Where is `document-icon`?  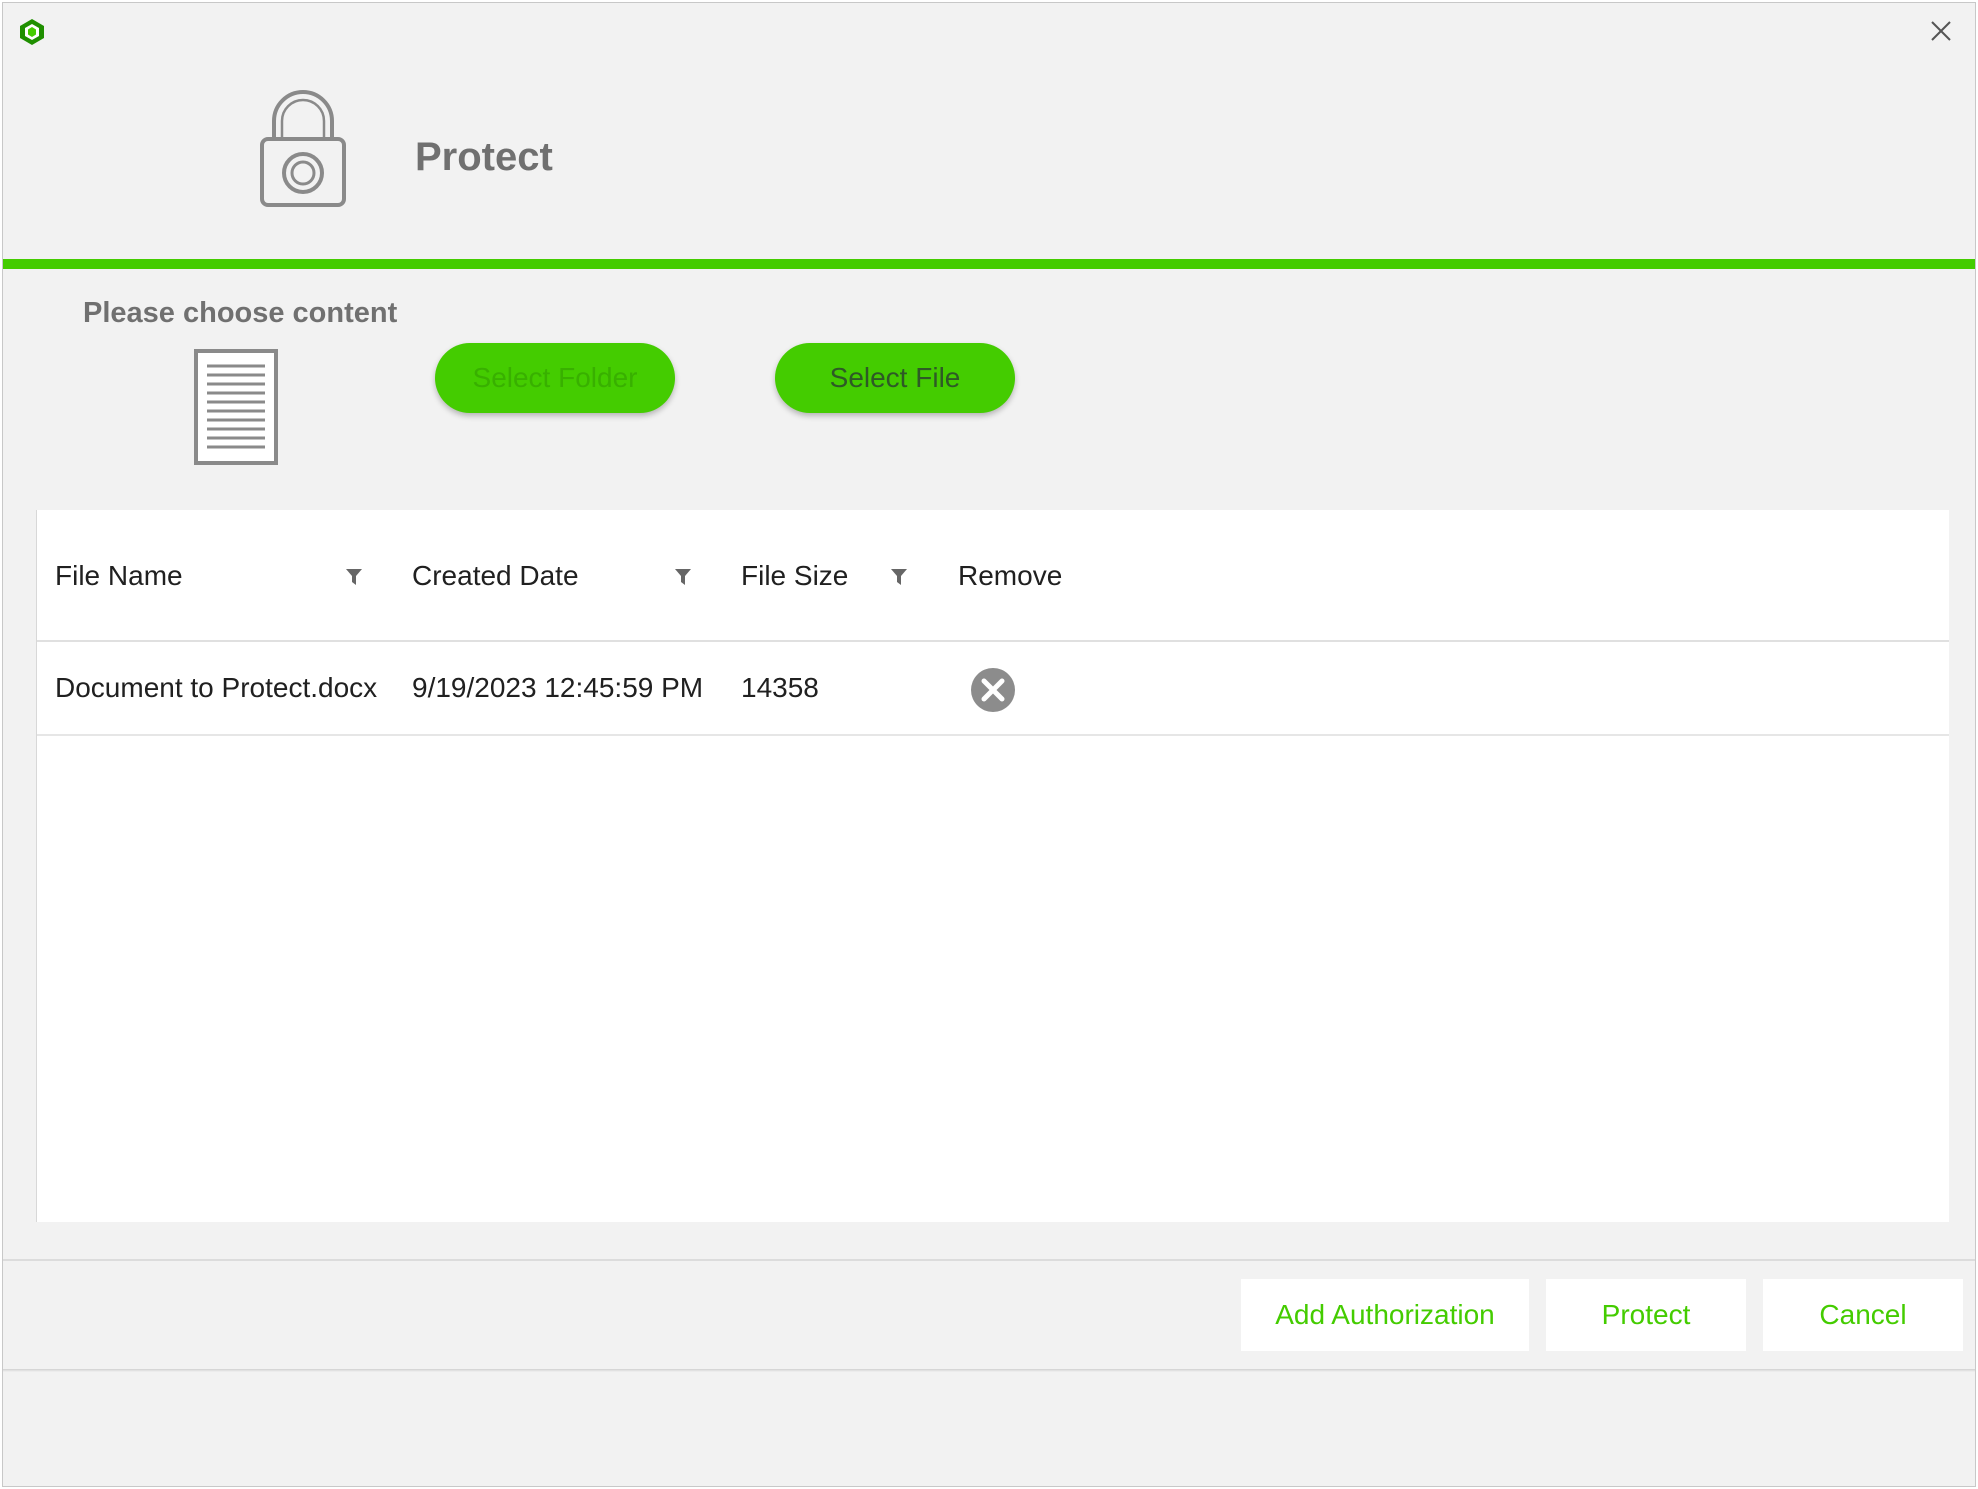
document-icon is located at coordinates (236, 407).